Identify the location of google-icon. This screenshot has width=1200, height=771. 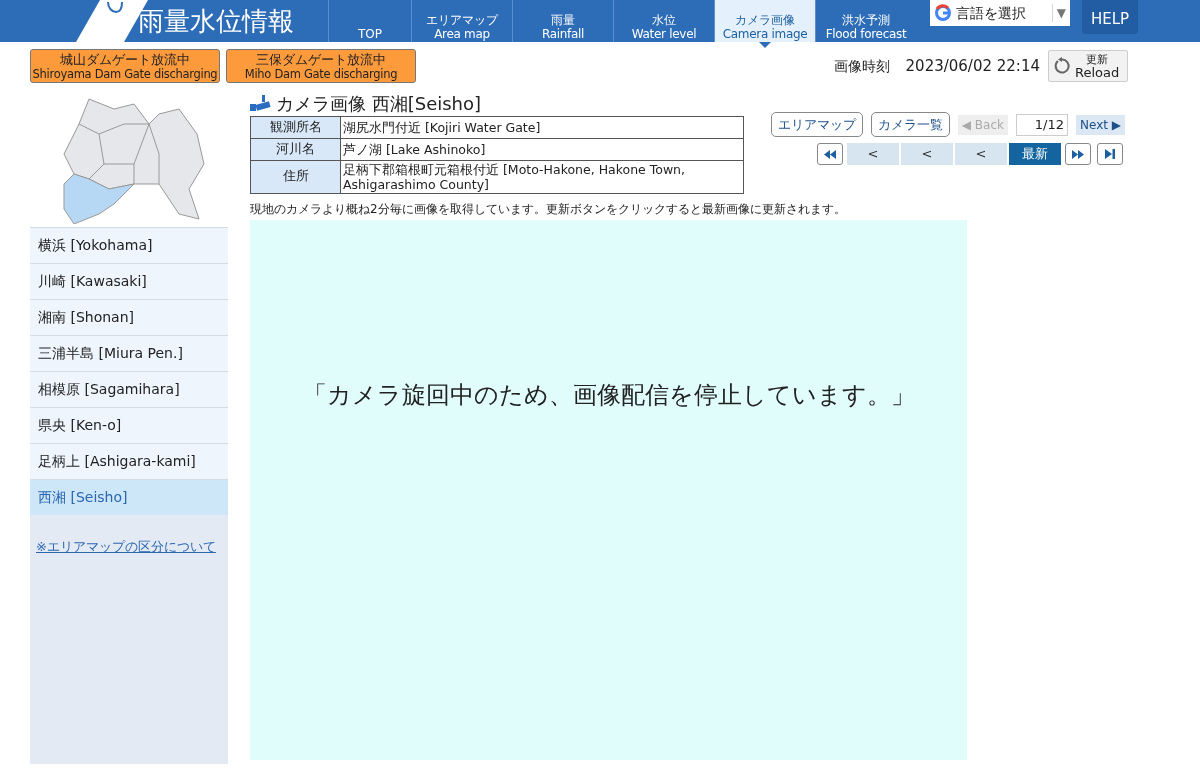
(943, 13).